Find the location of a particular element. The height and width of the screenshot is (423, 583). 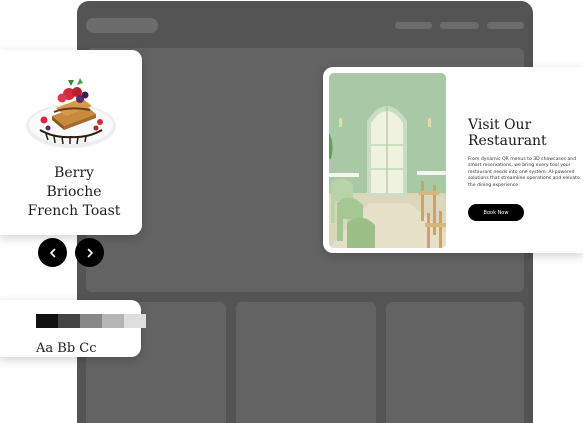

typography-sample: Aa Bb Cc is located at coordinates (66, 348).